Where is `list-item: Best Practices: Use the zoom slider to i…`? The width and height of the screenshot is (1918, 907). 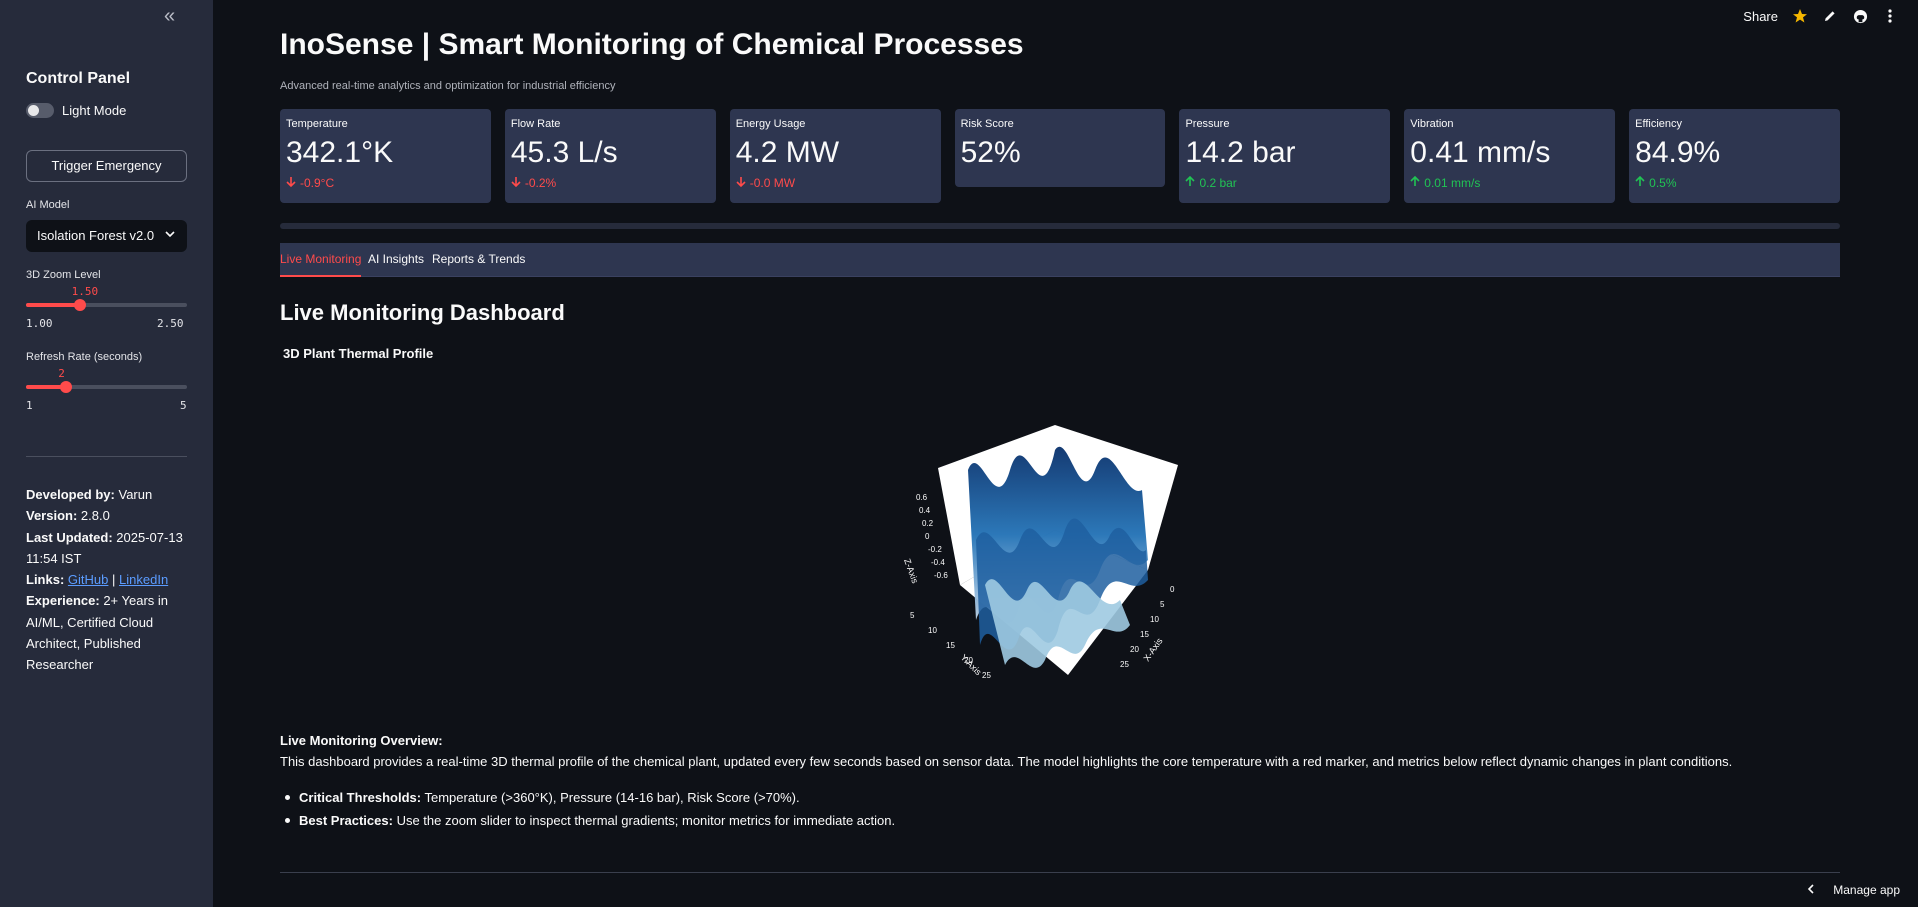
list-item: Best Practices: Use the zoom slider to i… is located at coordinates (587, 822).